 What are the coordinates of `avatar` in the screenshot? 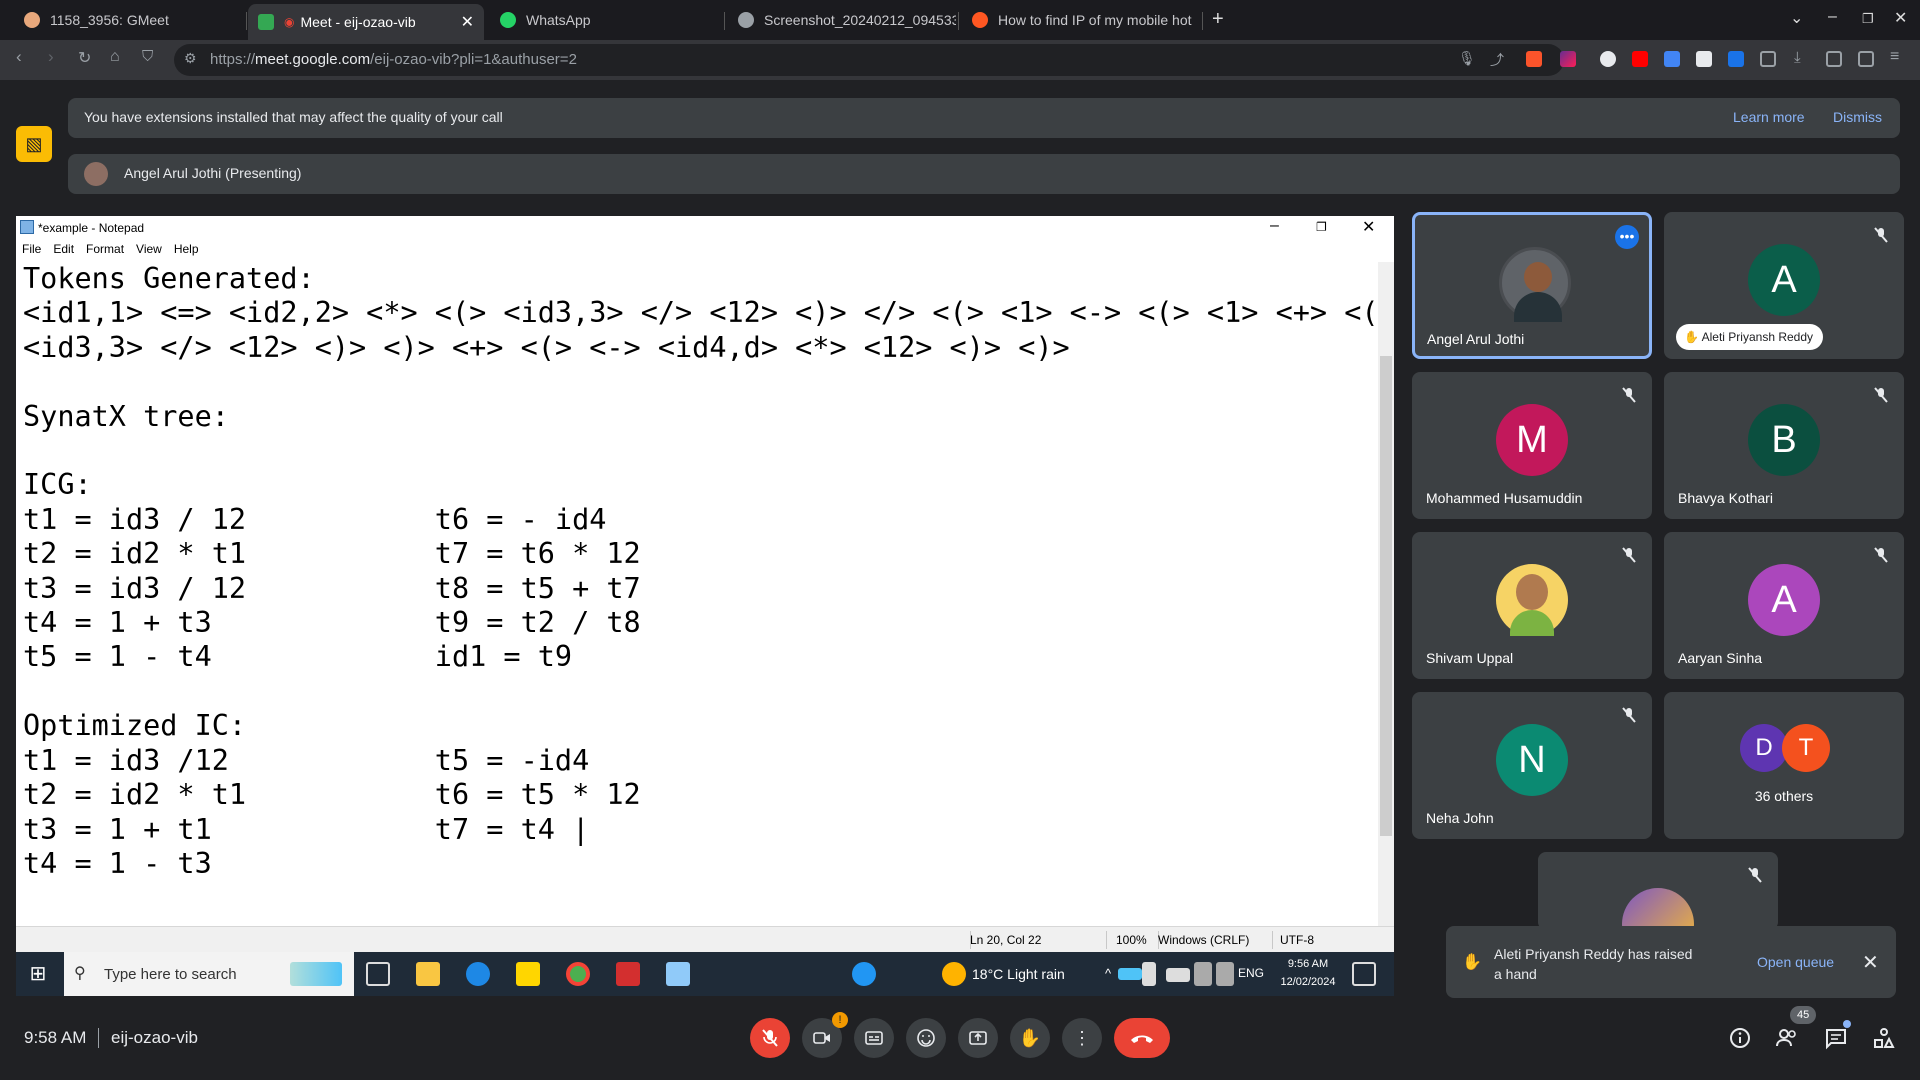 It's located at (1535, 284).